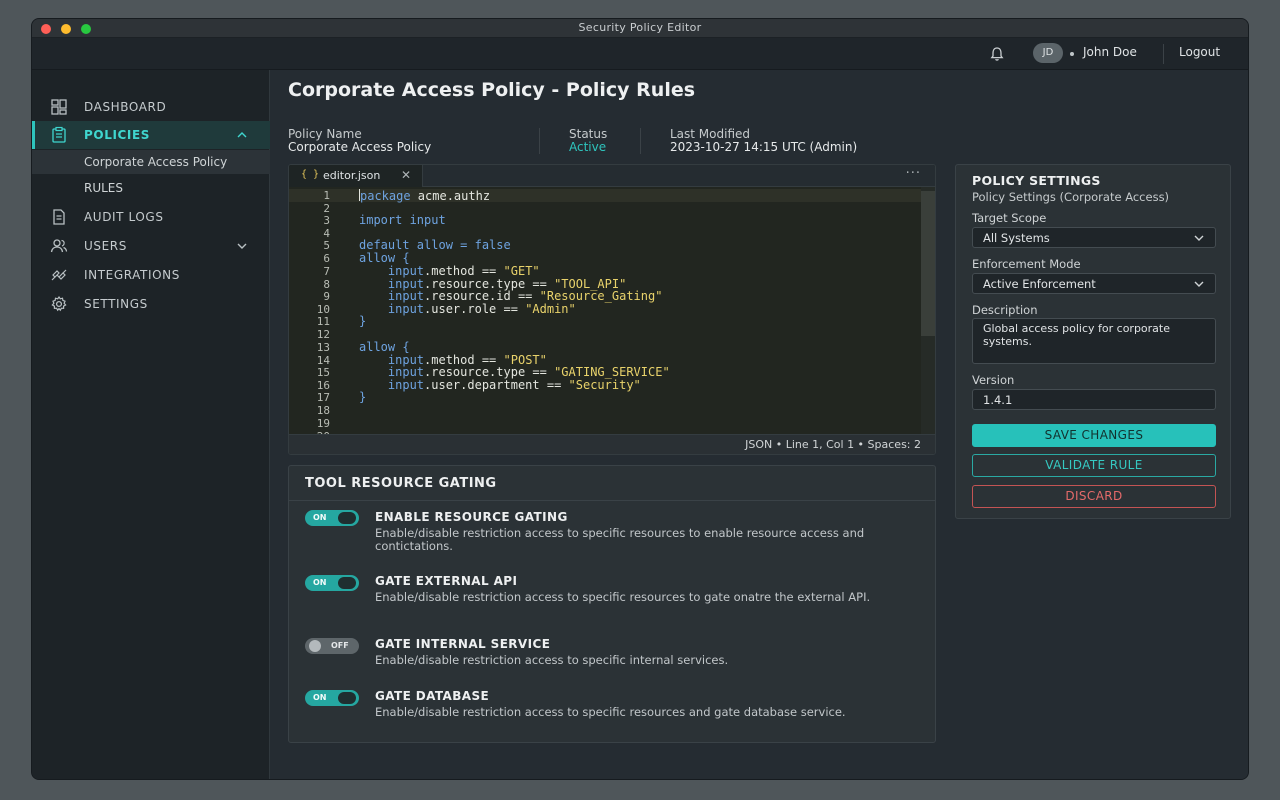  What do you see at coordinates (993, 380) in the screenshot?
I see `version-label: Version` at bounding box center [993, 380].